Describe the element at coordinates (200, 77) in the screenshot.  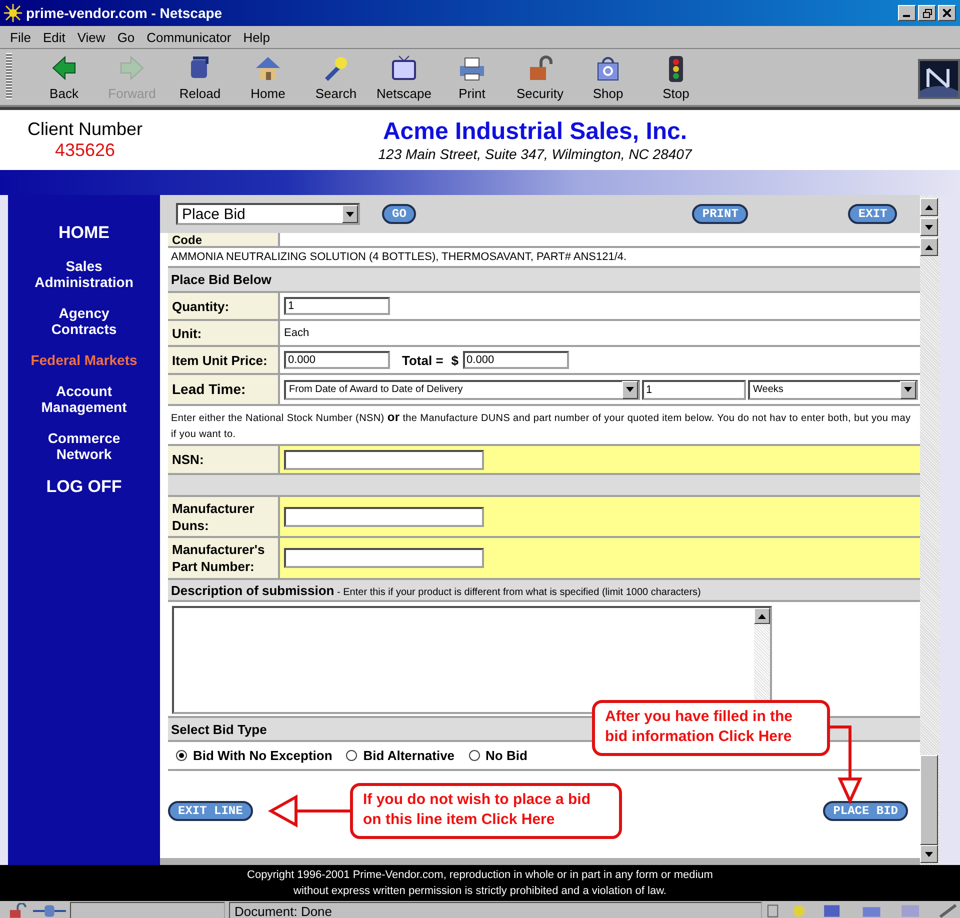
I see `toolbar-button: Reload` at that location.